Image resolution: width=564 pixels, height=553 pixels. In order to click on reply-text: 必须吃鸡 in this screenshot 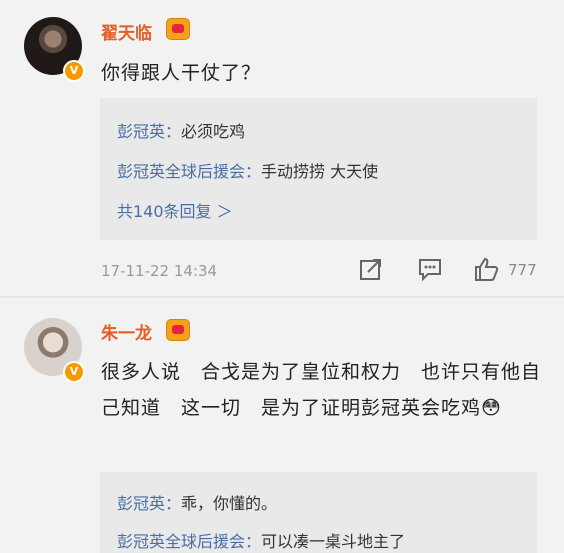, I will do `click(213, 131)`.